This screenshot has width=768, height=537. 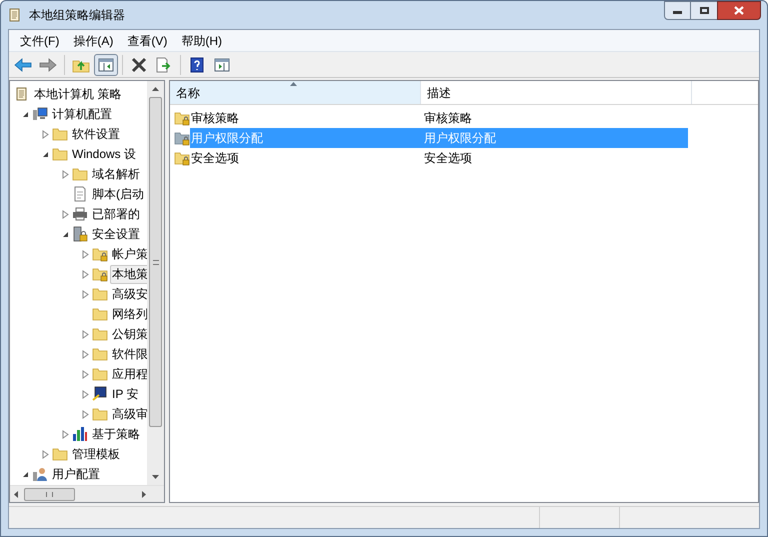 I want to click on scroll-up-icon, so click(x=155, y=89).